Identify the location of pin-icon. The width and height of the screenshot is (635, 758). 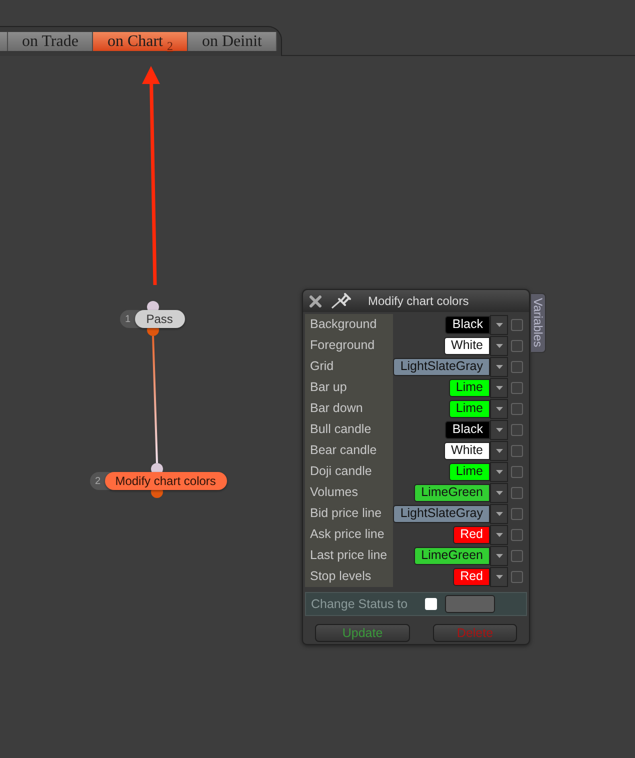
(341, 301).